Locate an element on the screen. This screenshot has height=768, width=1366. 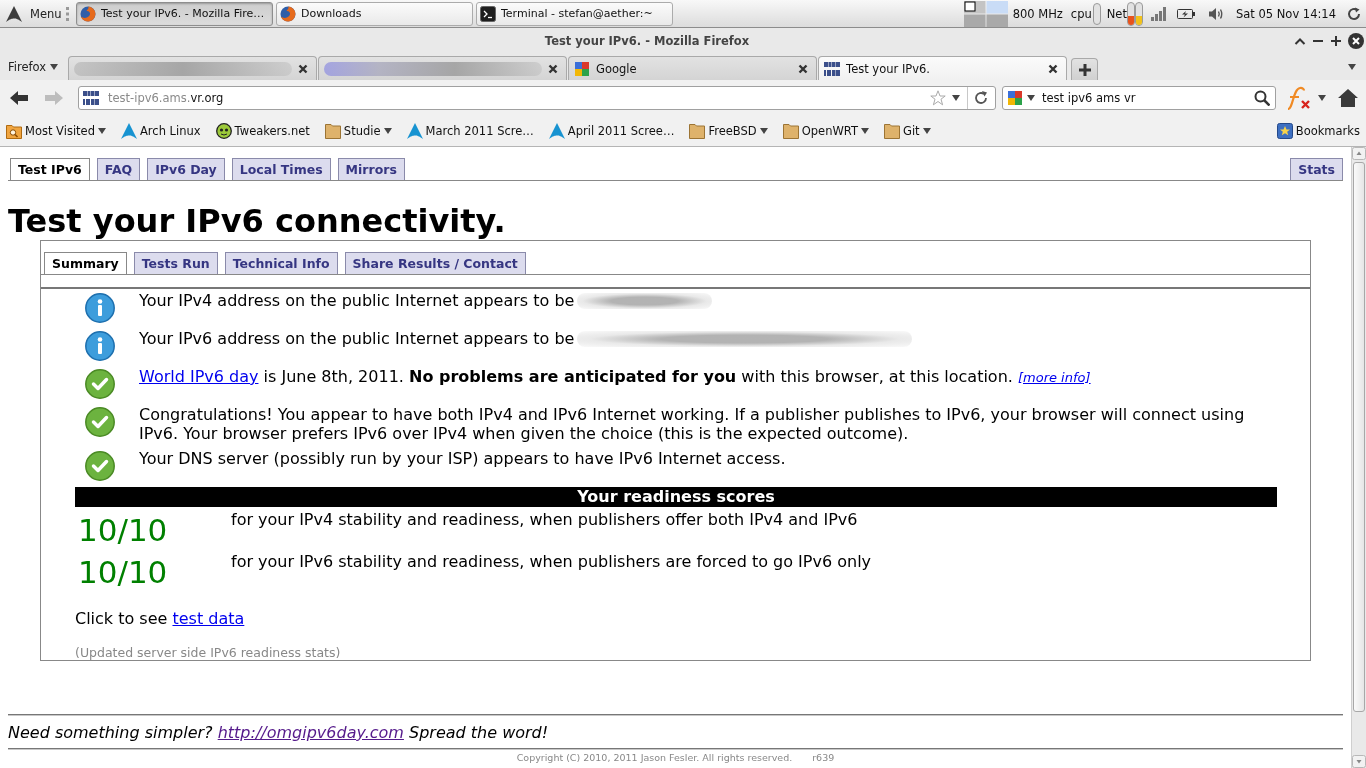
scrollbar-thumb is located at coordinates (1359, 437).